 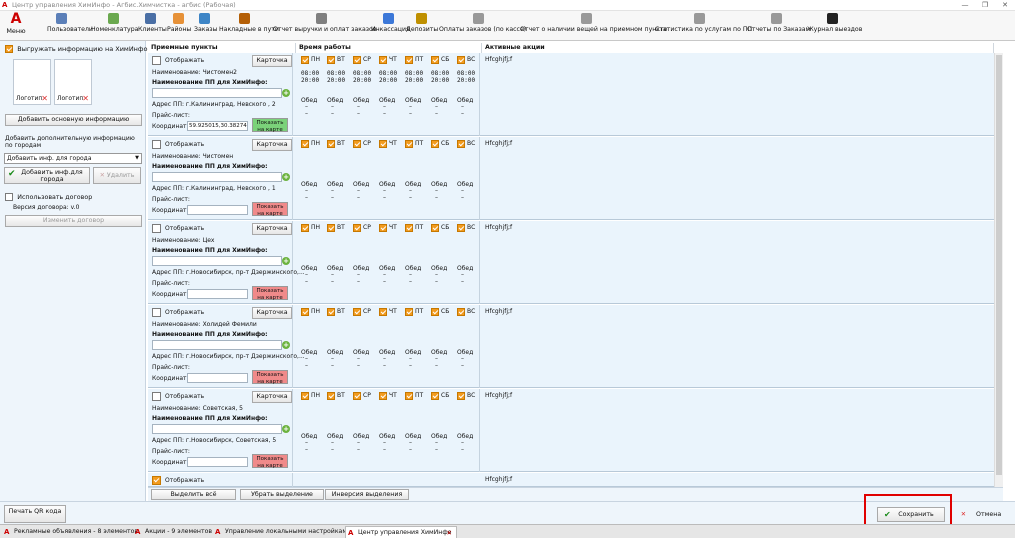 What do you see at coordinates (422, 26) in the screenshot?
I see `ribbon-item-8: Депозиты` at bounding box center [422, 26].